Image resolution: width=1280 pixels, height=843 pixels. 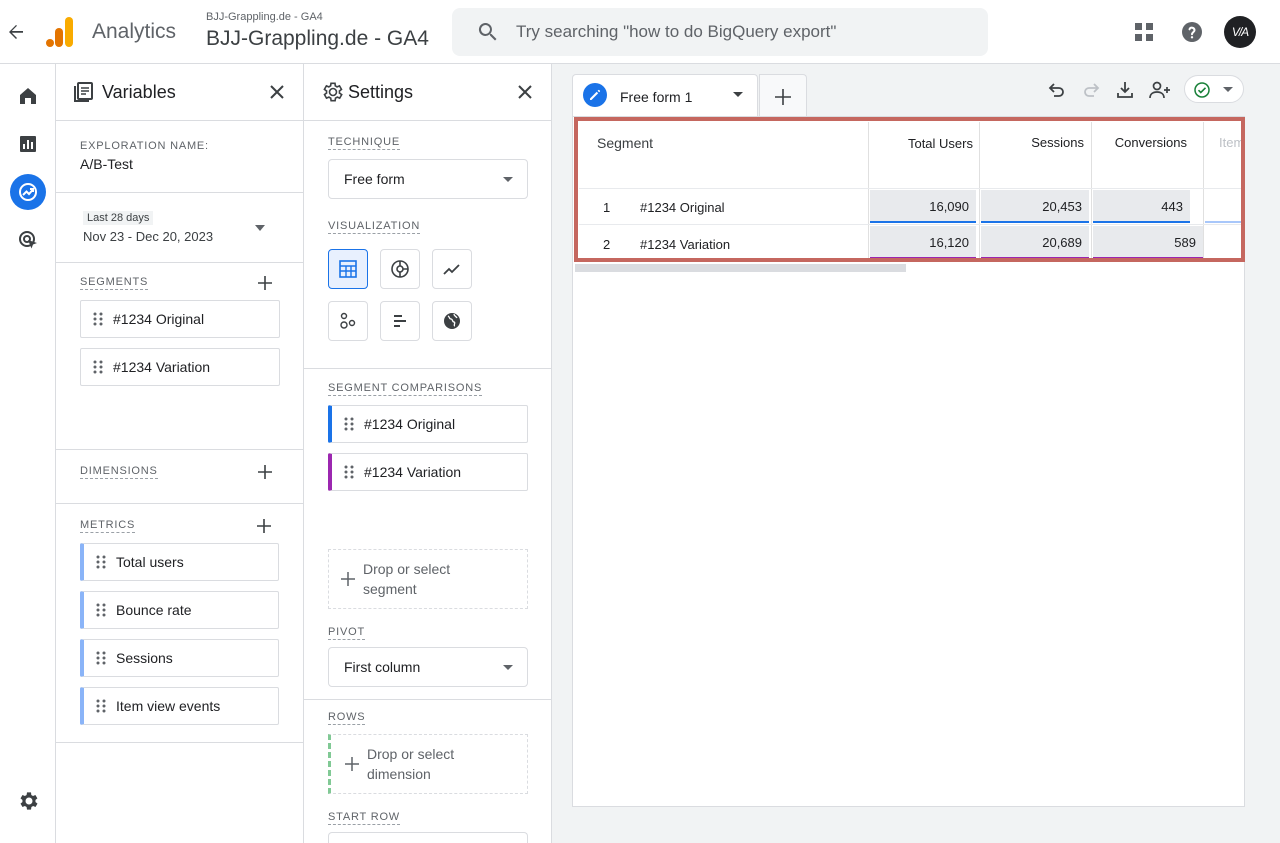 I want to click on segment-column-header: Segment, so click(x=625, y=168).